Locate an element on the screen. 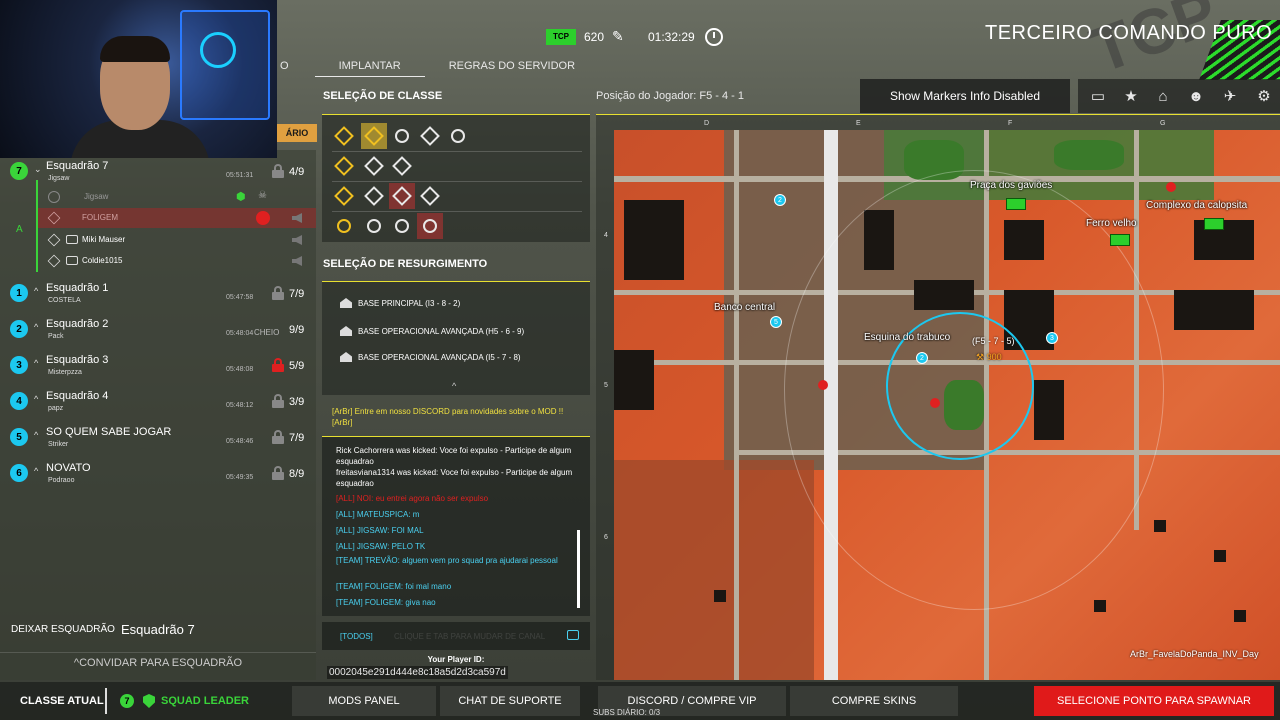 This screenshot has width=1280, height=720. kit-icon is located at coordinates (72, 239).